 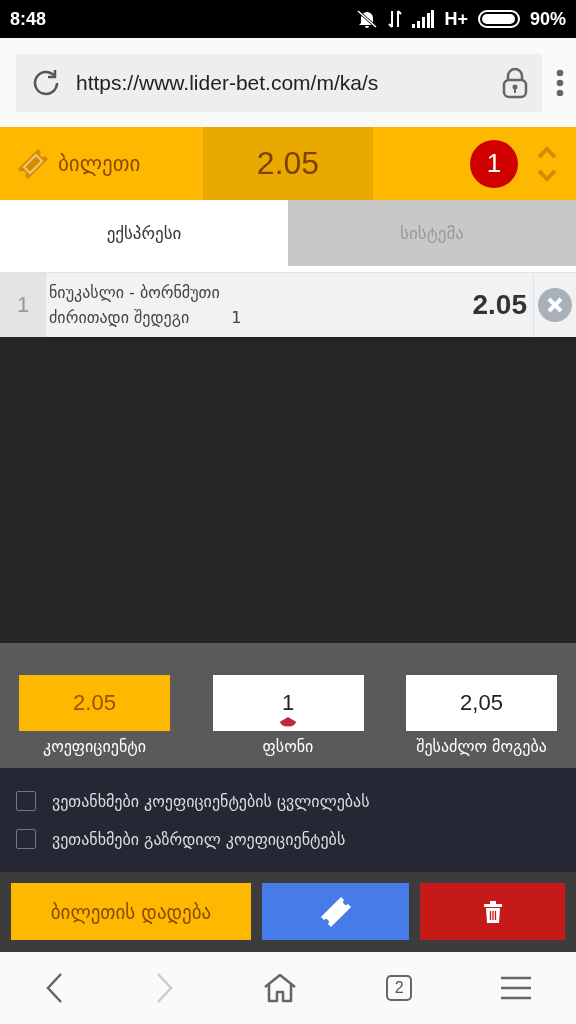 What do you see at coordinates (23, 305) in the screenshot?
I see `bet-number: 1` at bounding box center [23, 305].